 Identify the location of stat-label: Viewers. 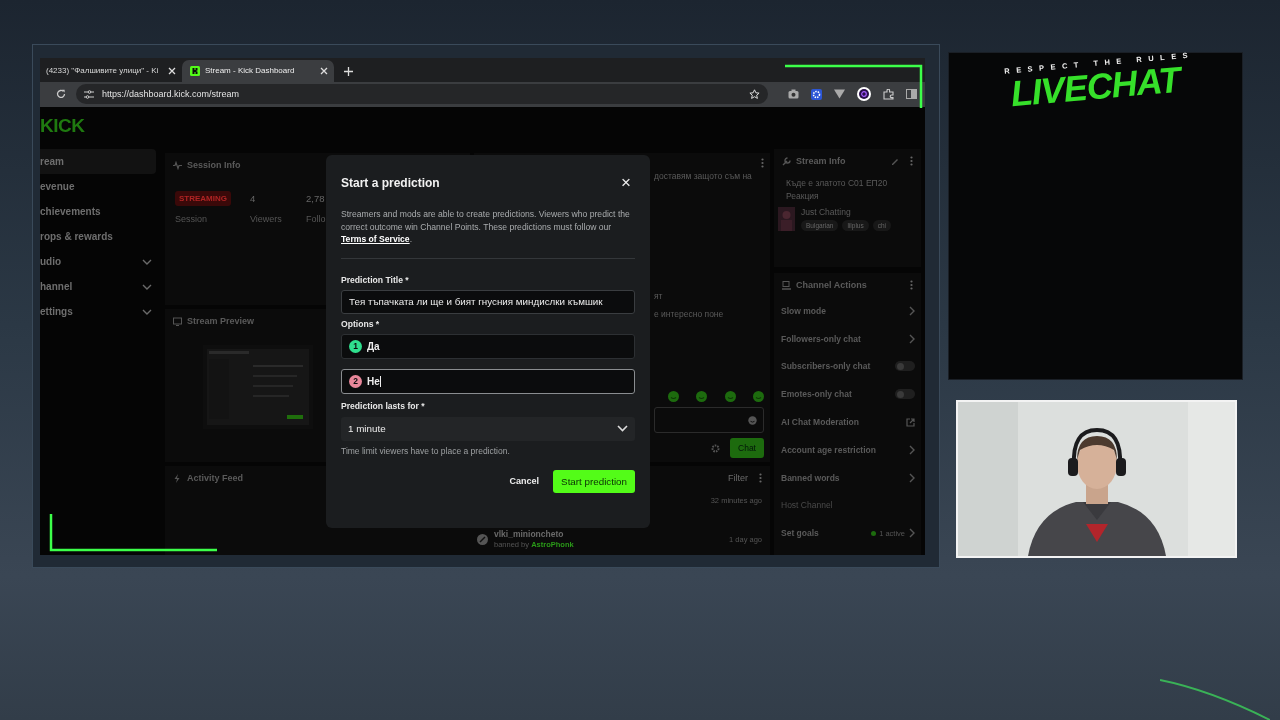
(266, 219).